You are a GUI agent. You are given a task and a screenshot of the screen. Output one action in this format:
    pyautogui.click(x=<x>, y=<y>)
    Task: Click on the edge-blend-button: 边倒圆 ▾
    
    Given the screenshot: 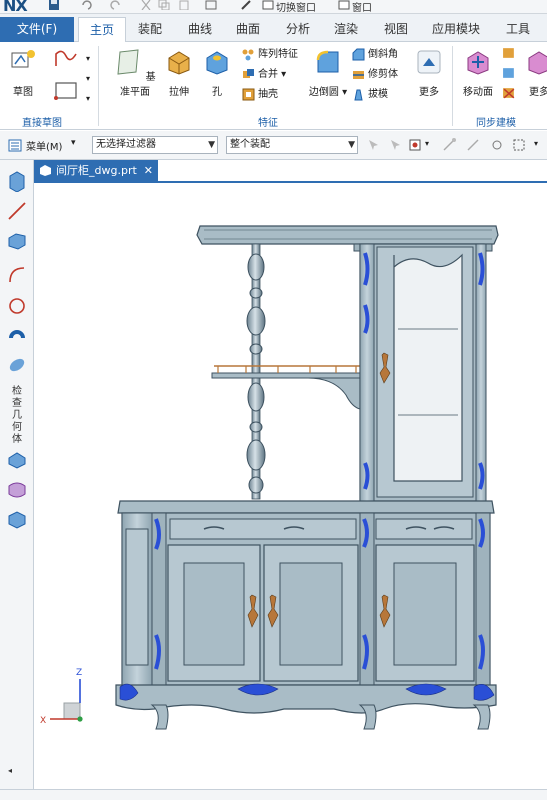 What is the action you would take?
    pyautogui.click(x=328, y=73)
    